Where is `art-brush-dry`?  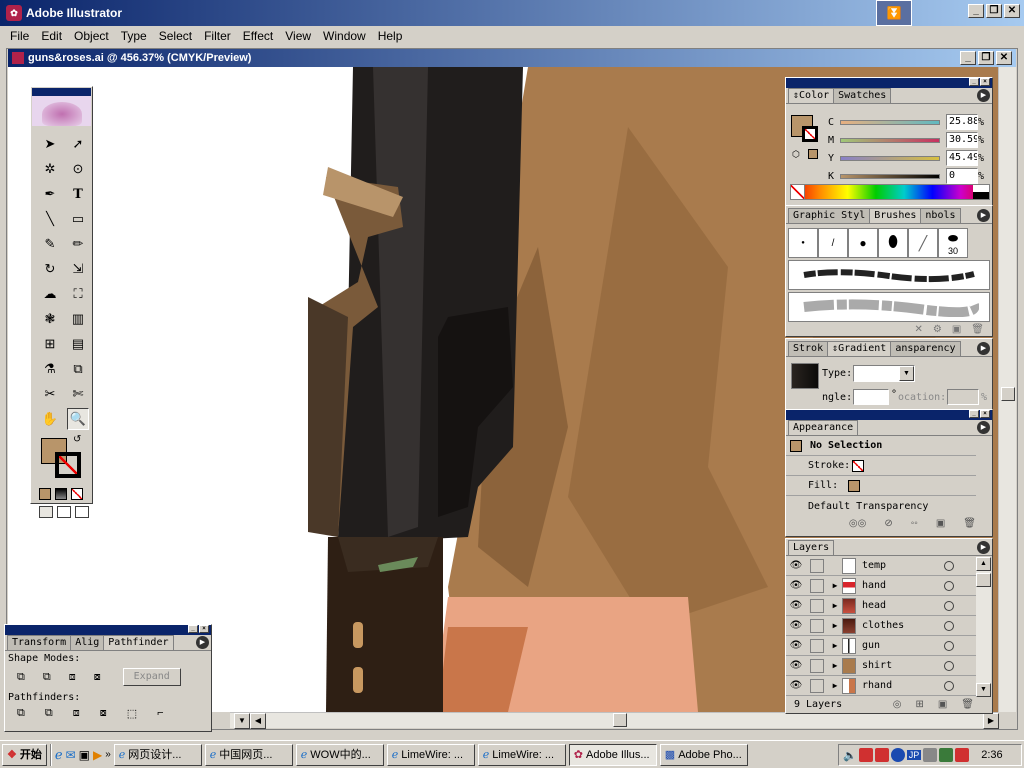 art-brush-dry is located at coordinates (889, 307).